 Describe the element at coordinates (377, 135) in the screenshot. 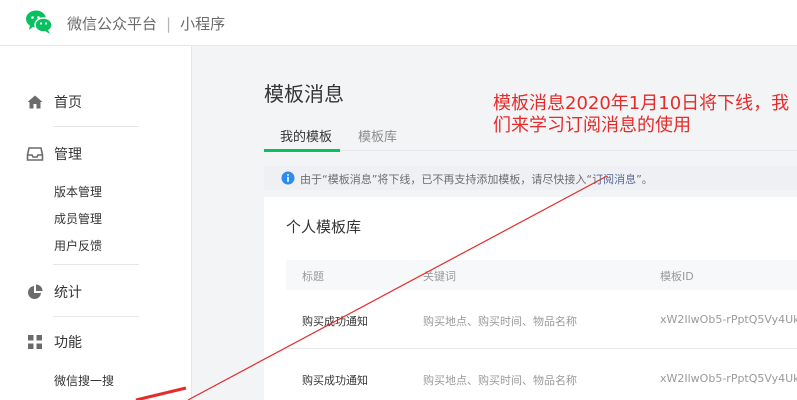

I see `tab-template-library: 模板库` at that location.